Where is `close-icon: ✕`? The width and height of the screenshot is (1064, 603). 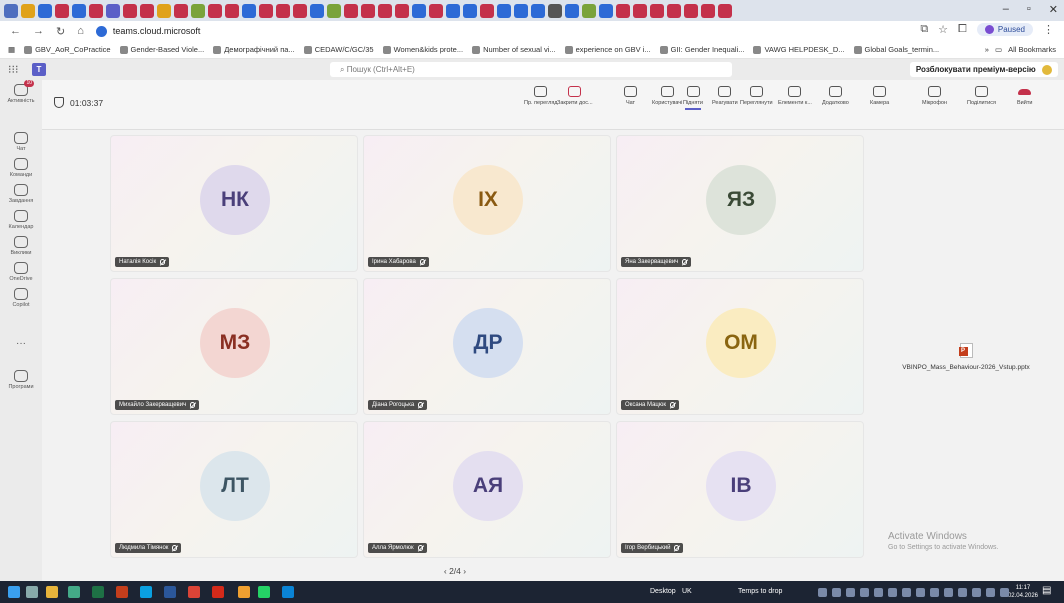 close-icon: ✕ is located at coordinates (1053, 9).